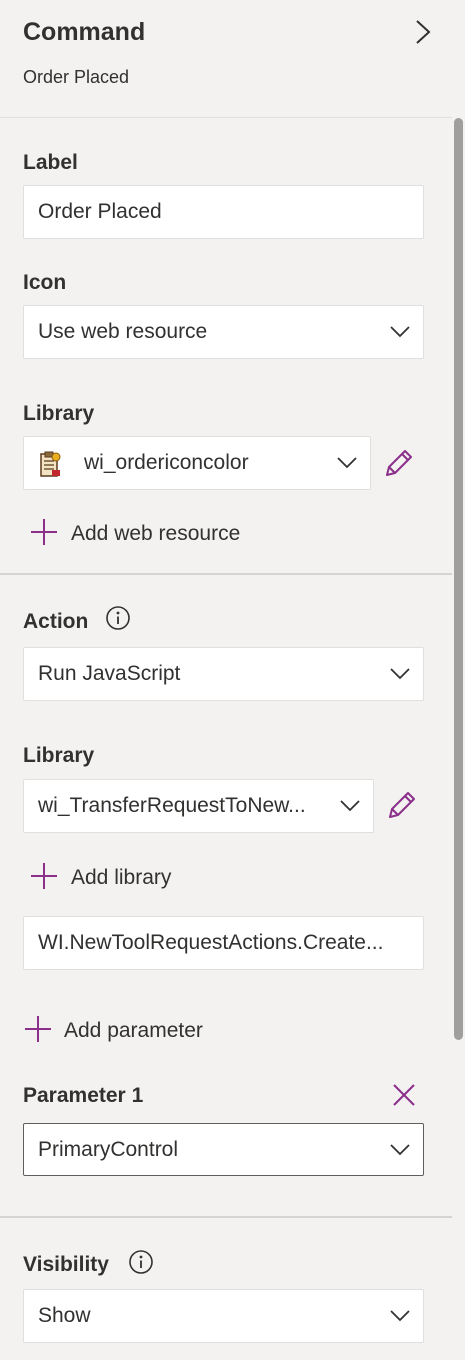 This screenshot has height=1360, width=465. Describe the element at coordinates (458, 579) in the screenshot. I see `scrollbar-thumb` at that location.